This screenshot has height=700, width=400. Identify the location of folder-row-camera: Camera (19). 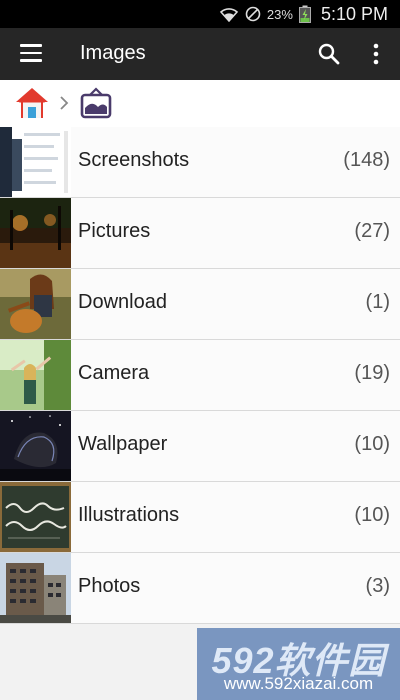
(200, 375).